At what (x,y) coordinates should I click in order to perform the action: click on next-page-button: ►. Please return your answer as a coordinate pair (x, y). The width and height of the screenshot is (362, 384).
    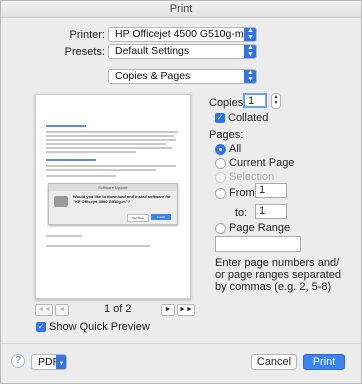
    Looking at the image, I should click on (168, 310).